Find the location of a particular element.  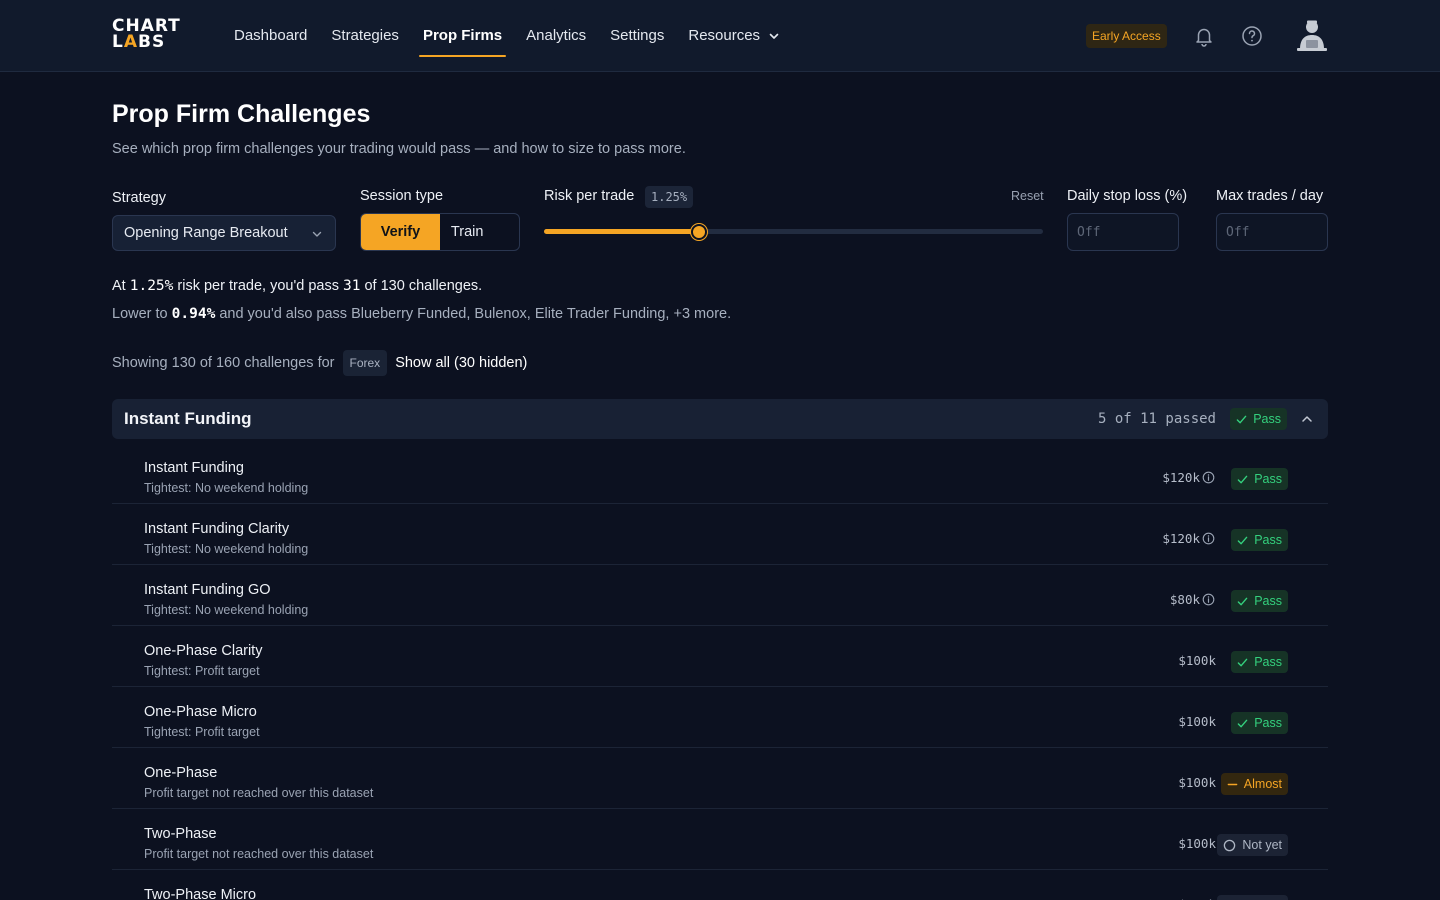

status-label: Almost is located at coordinates (1262, 784).